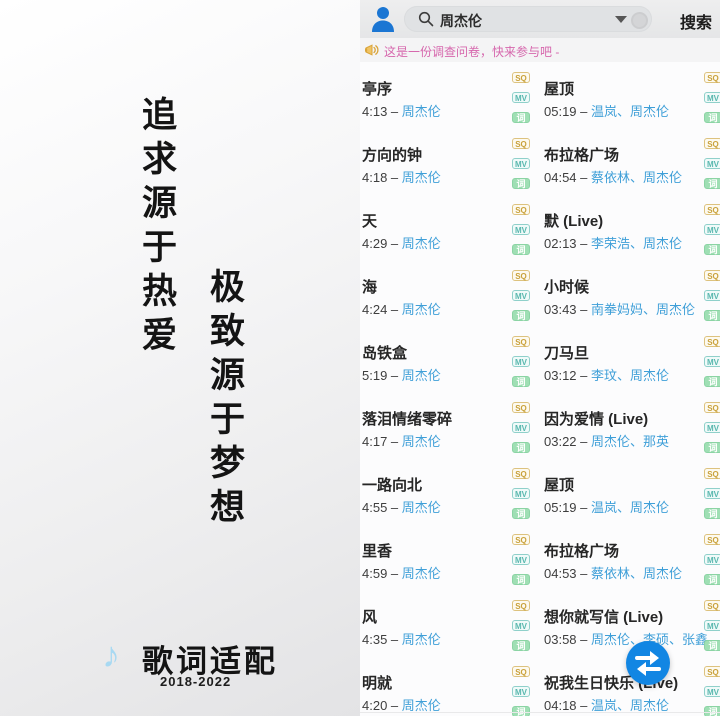 The width and height of the screenshot is (720, 716). I want to click on song-artists-link: 李荣浩、周杰伦, so click(636, 243).